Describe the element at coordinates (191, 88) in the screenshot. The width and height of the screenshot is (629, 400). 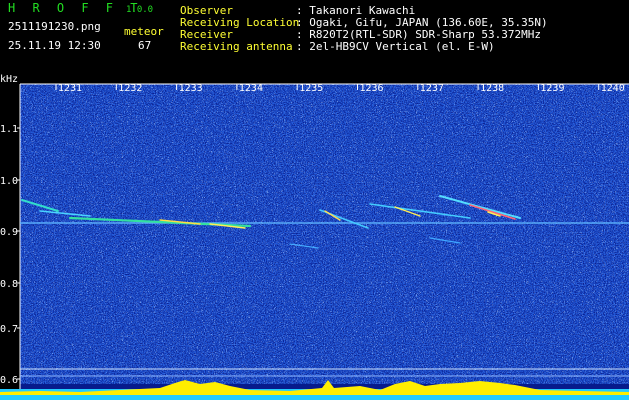
I see `x-tick-label: 1233` at that location.